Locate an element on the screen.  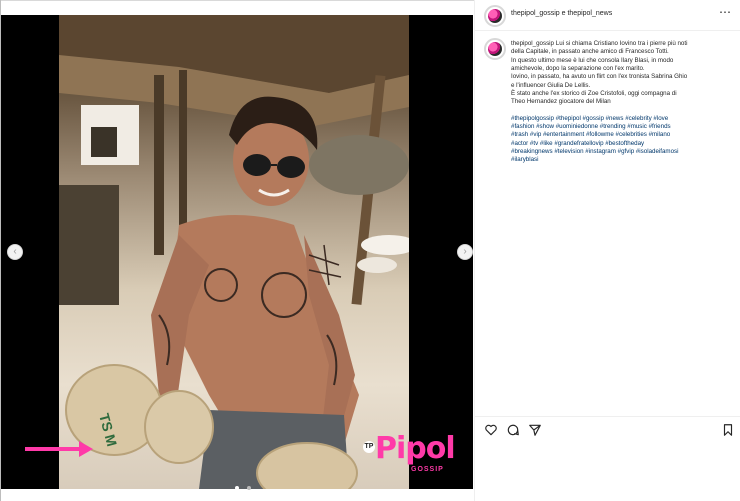
chevron-left-icon: ‹ is located at coordinates (15, 252).